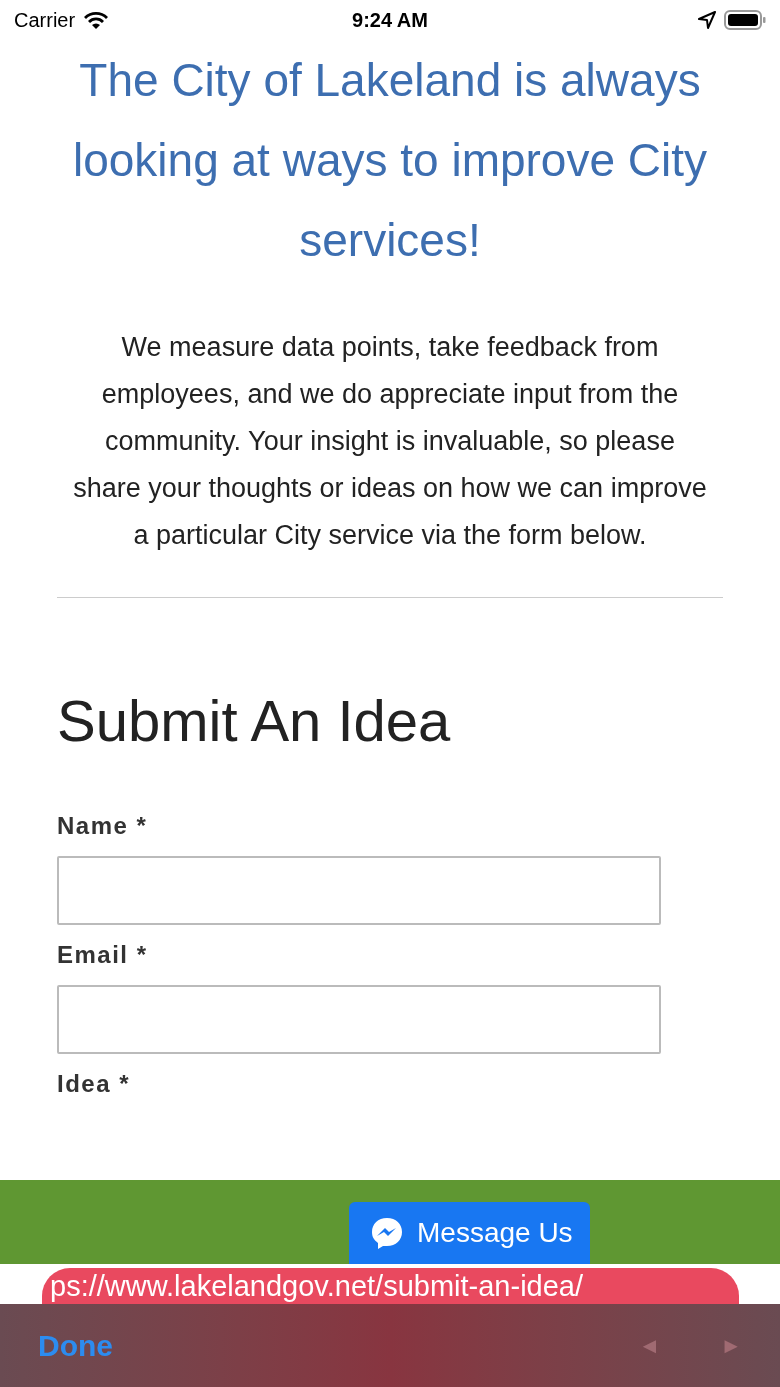 This screenshot has width=780, height=1387. What do you see at coordinates (387, 1233) in the screenshot?
I see `messenger-icon` at bounding box center [387, 1233].